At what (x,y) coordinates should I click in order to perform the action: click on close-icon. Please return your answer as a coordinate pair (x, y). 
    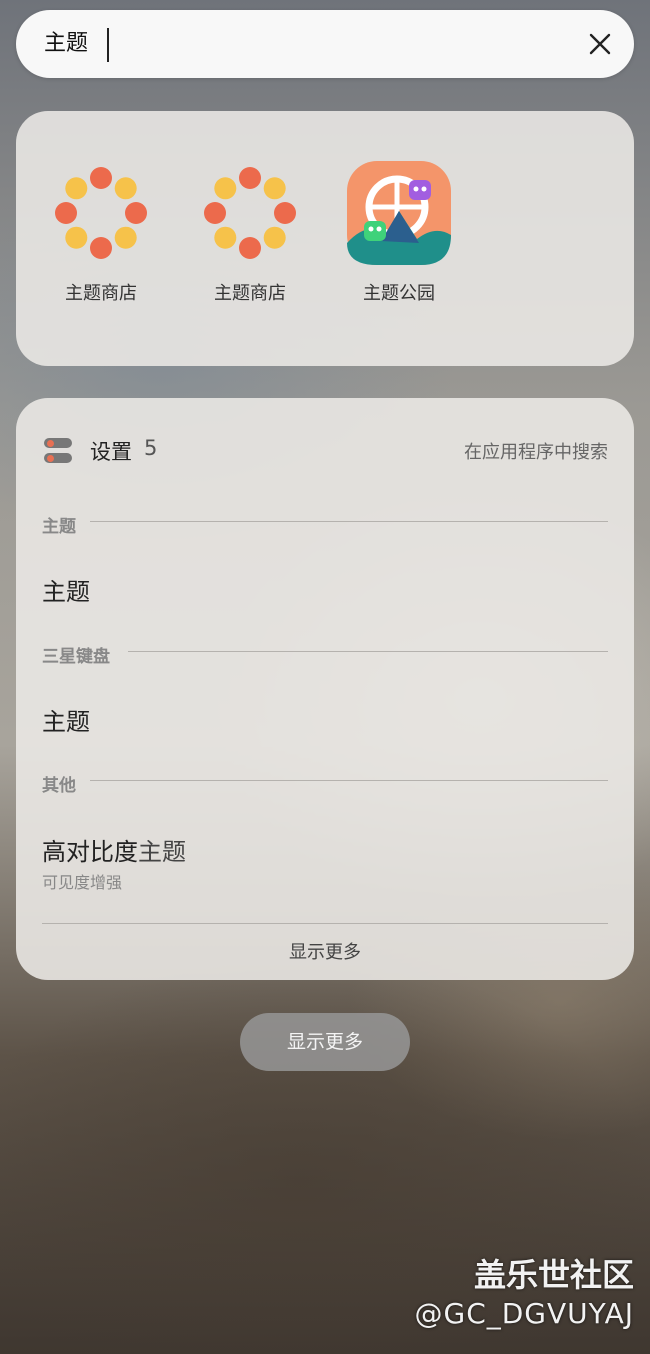
    Looking at the image, I should click on (600, 44).